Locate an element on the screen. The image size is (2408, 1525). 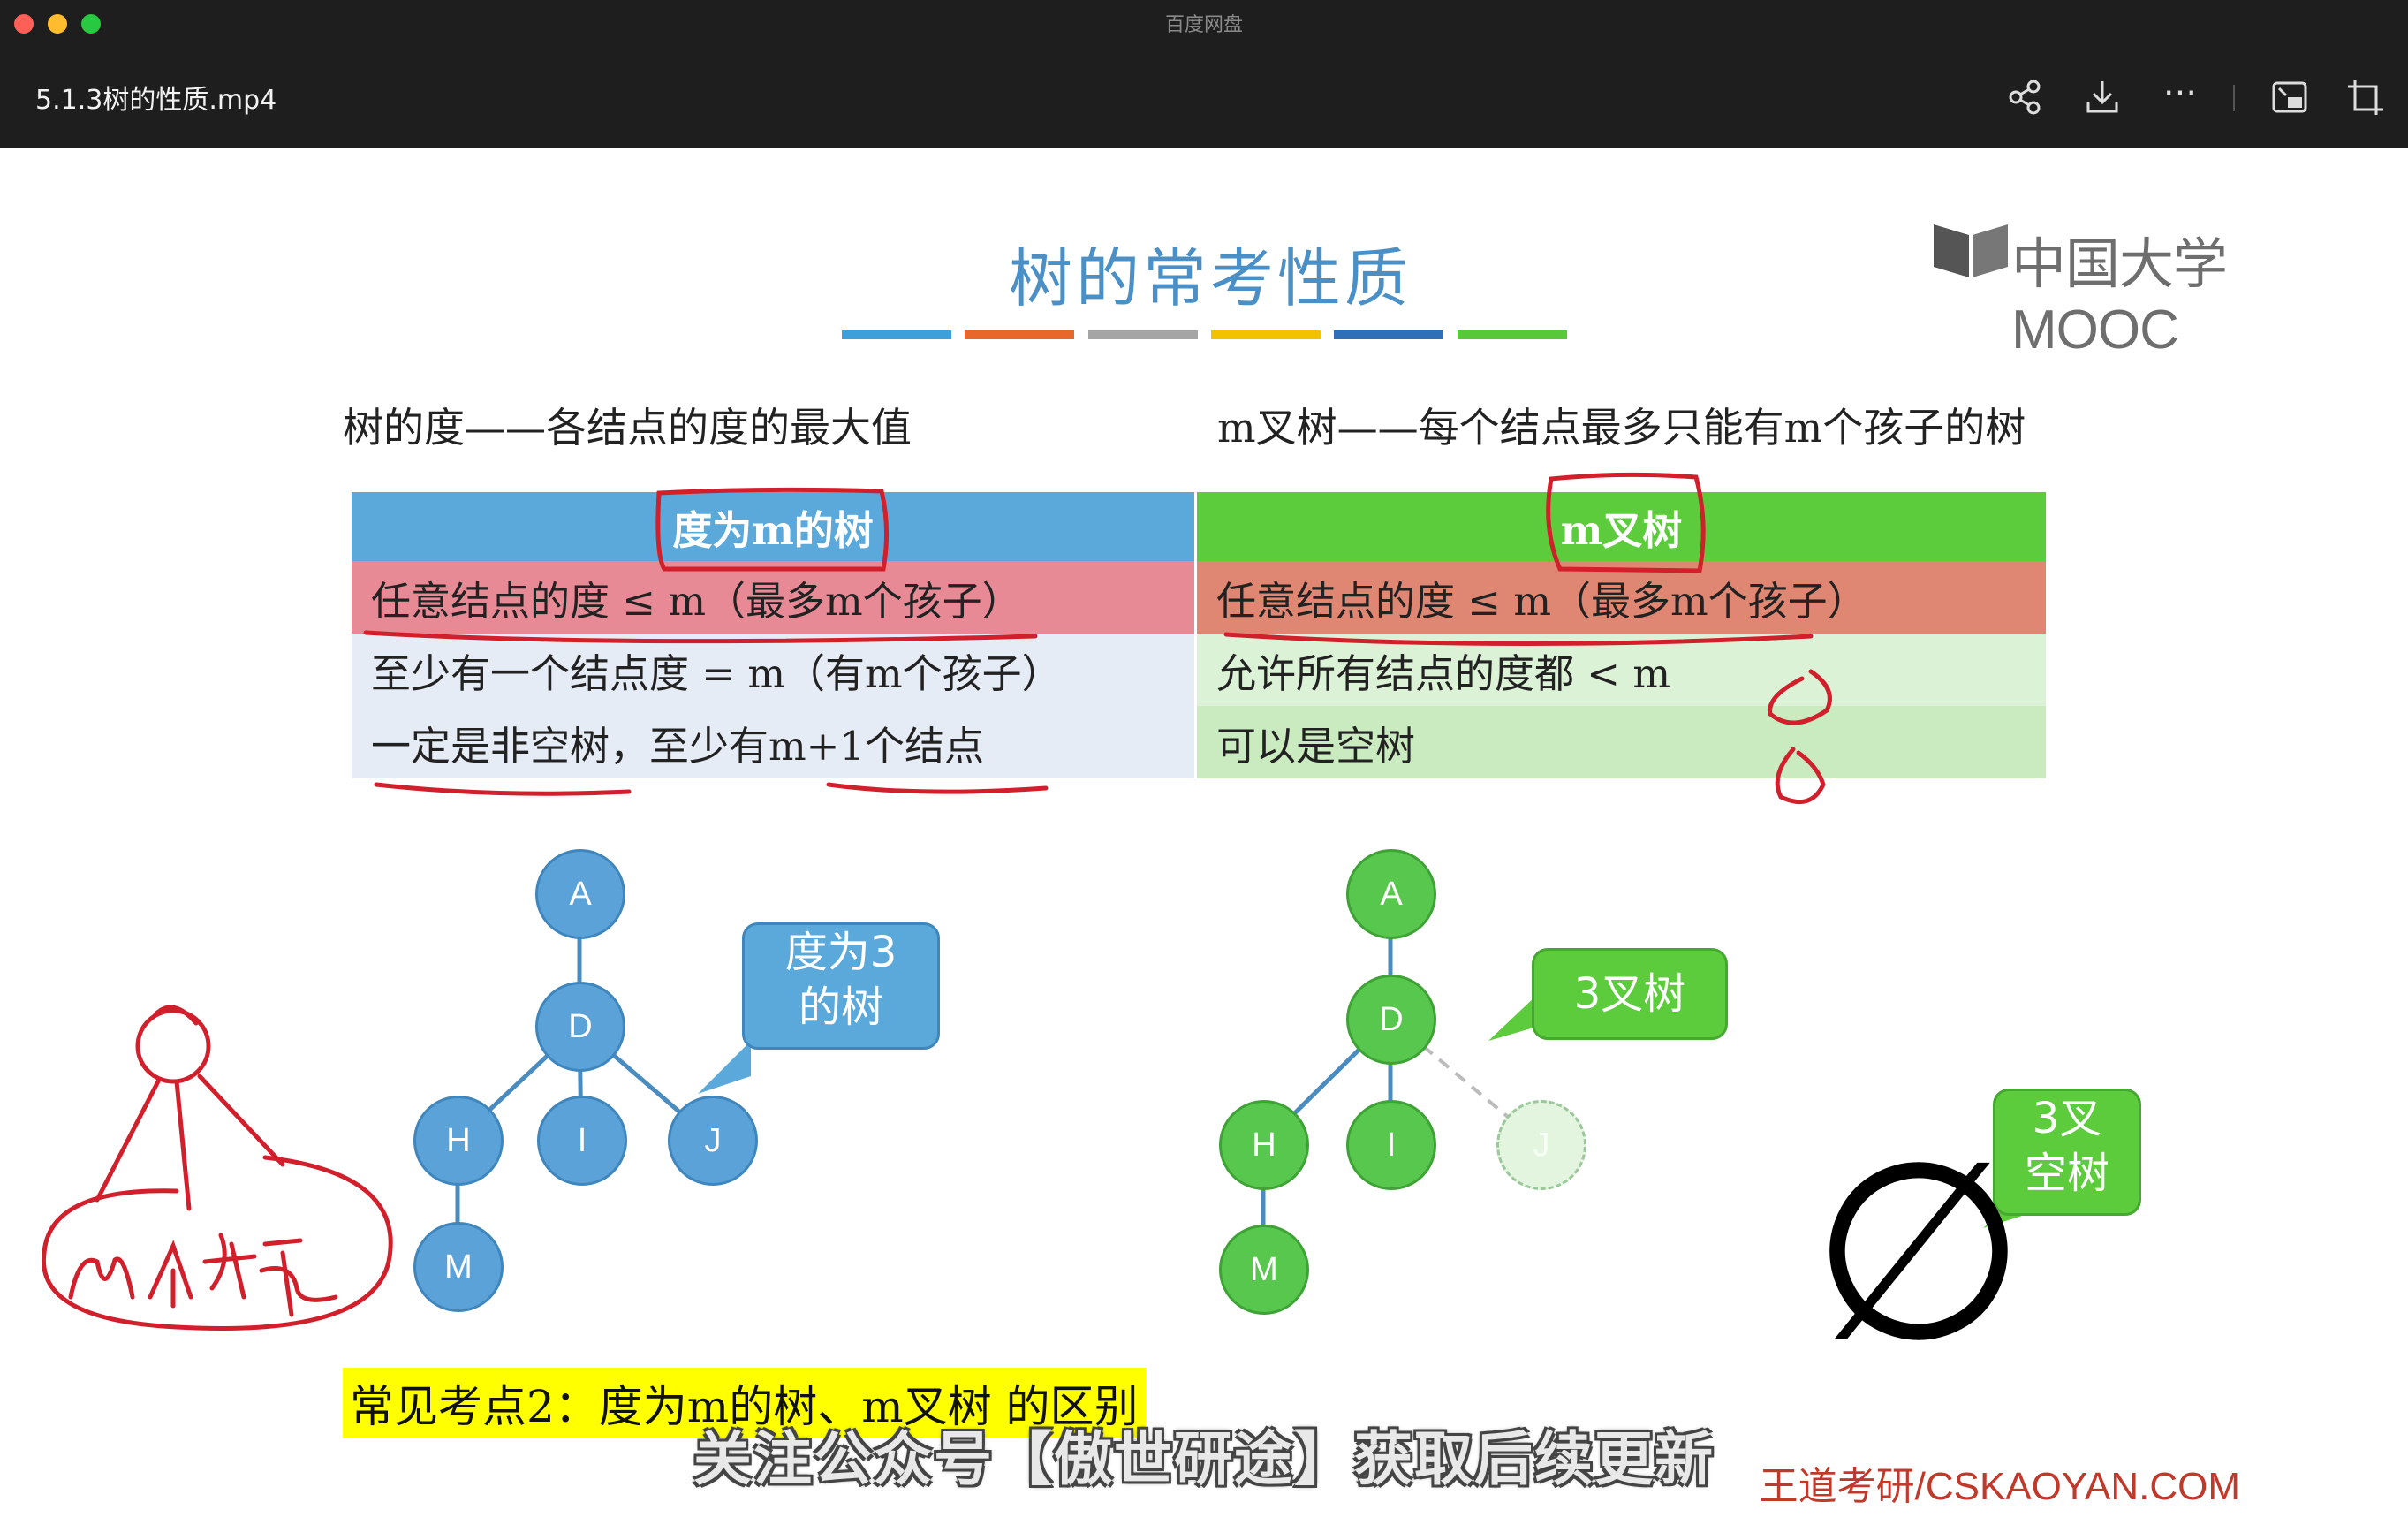
download-icon is located at coordinates (2102, 97).